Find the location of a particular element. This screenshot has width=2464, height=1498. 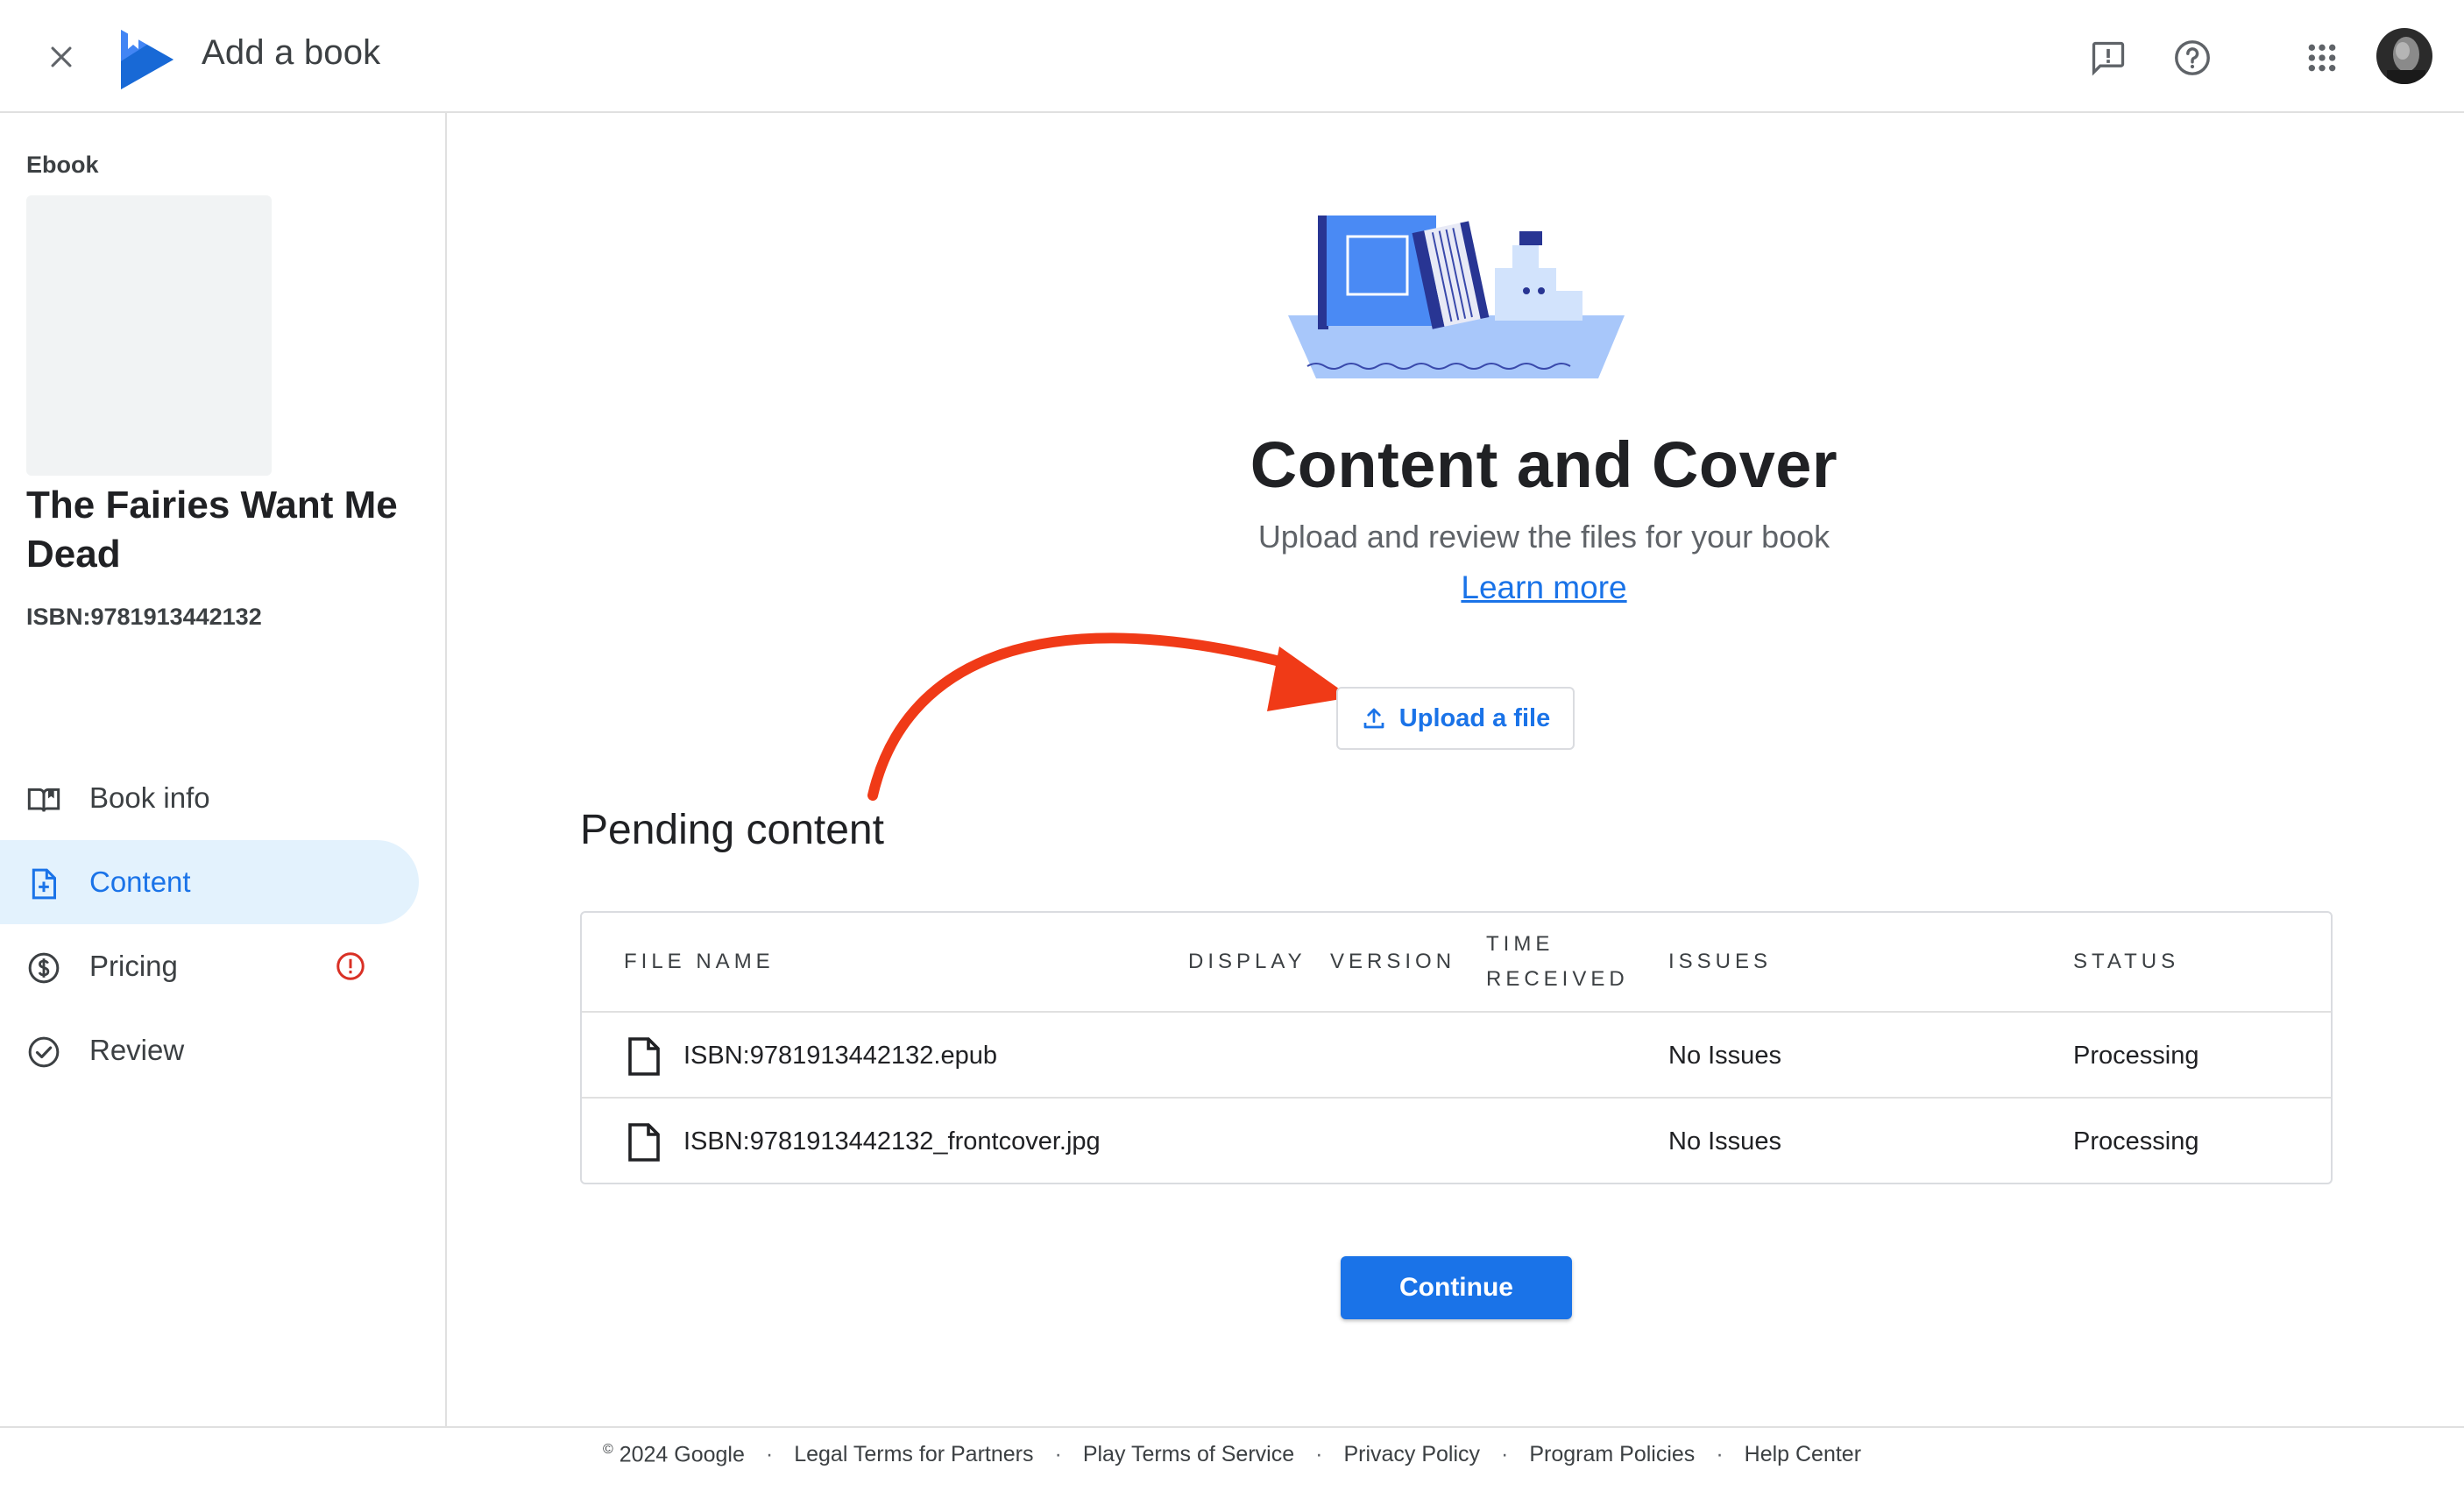

footer-link-play-terms: Play Terms of Service is located at coordinates (1188, 1454).